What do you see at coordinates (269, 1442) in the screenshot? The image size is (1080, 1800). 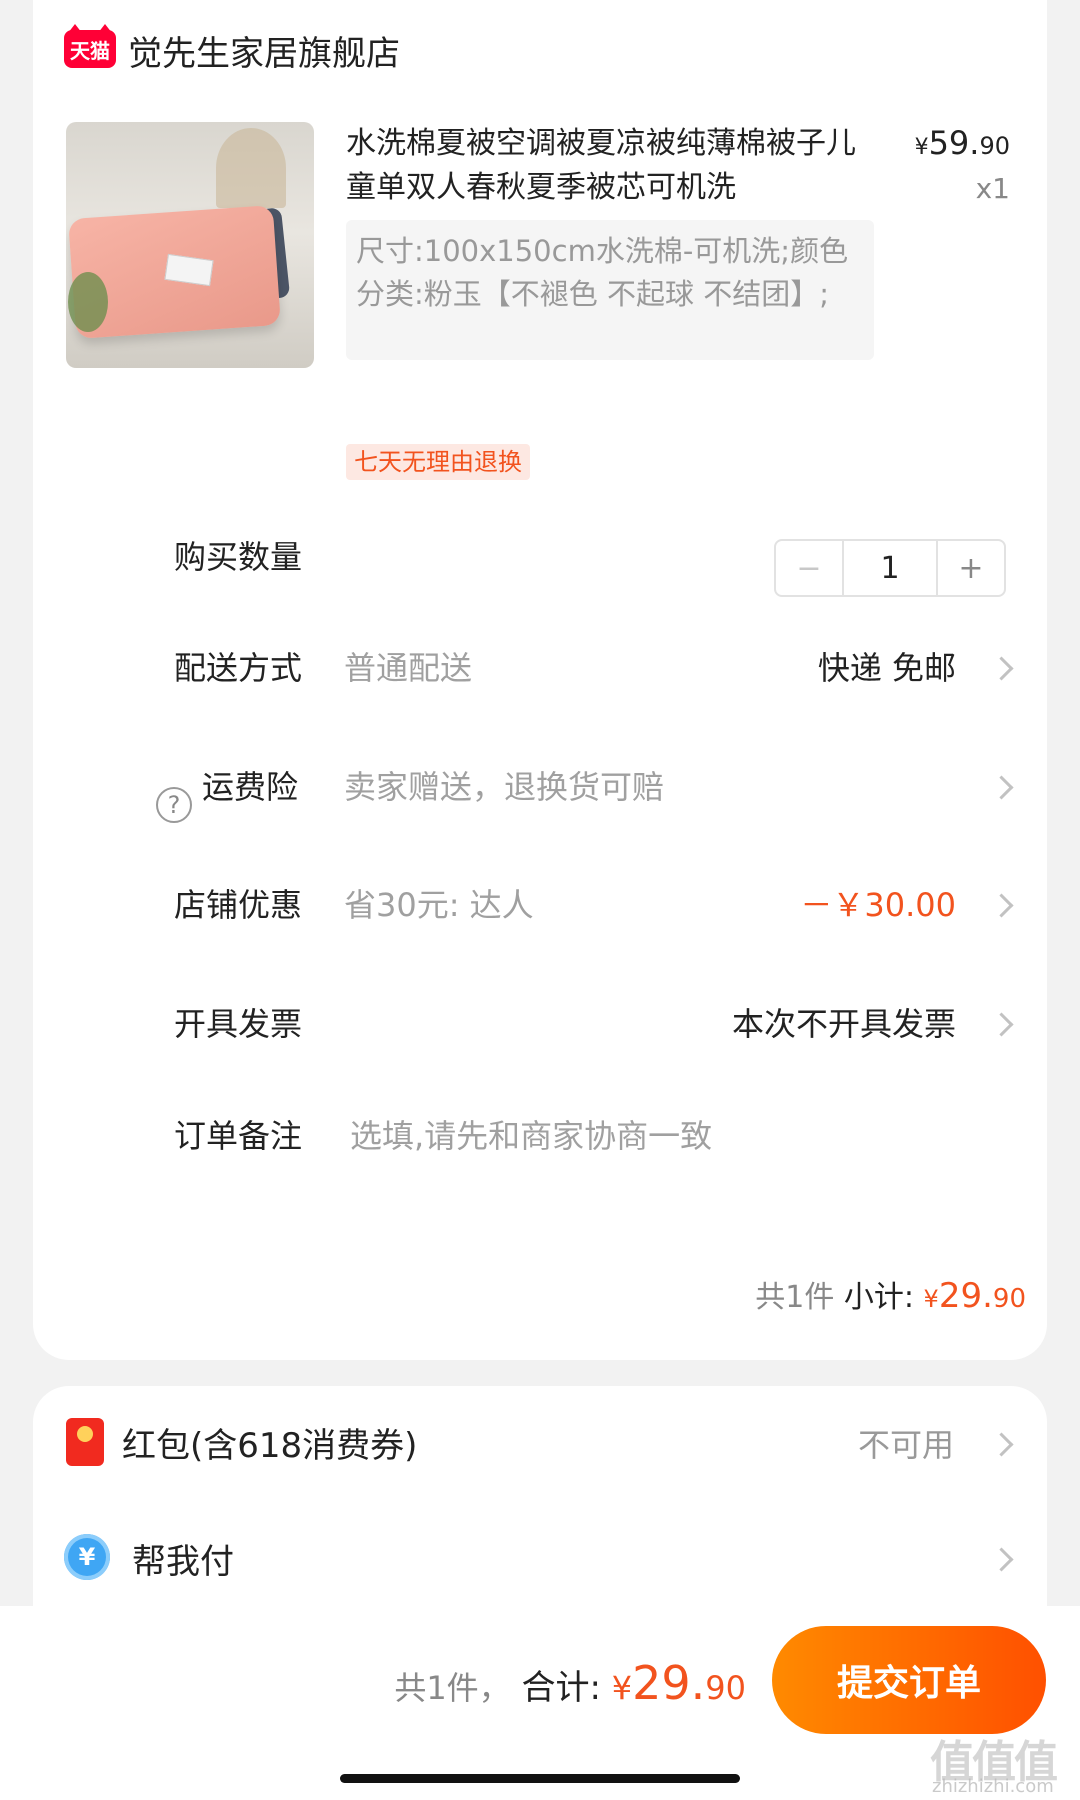 I see `red-packet-label: 红包(含618消费券)` at bounding box center [269, 1442].